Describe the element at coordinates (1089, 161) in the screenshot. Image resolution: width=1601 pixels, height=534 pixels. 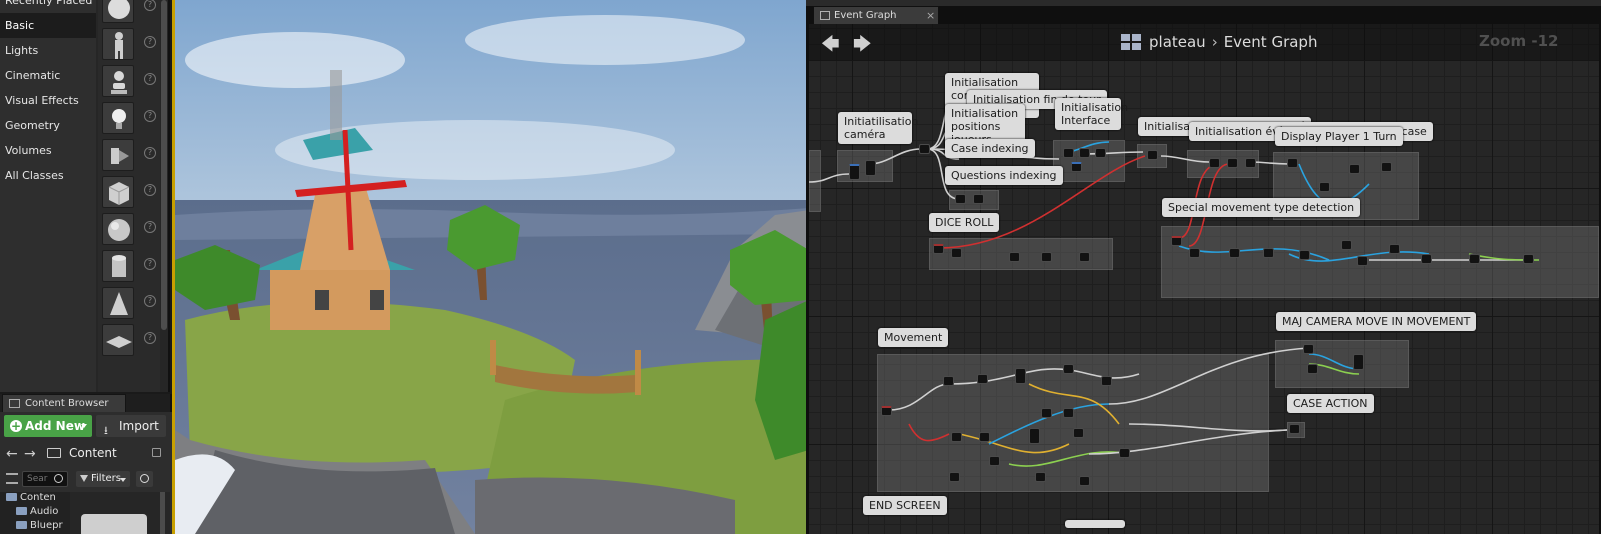
I see `comment-box-interface` at that location.